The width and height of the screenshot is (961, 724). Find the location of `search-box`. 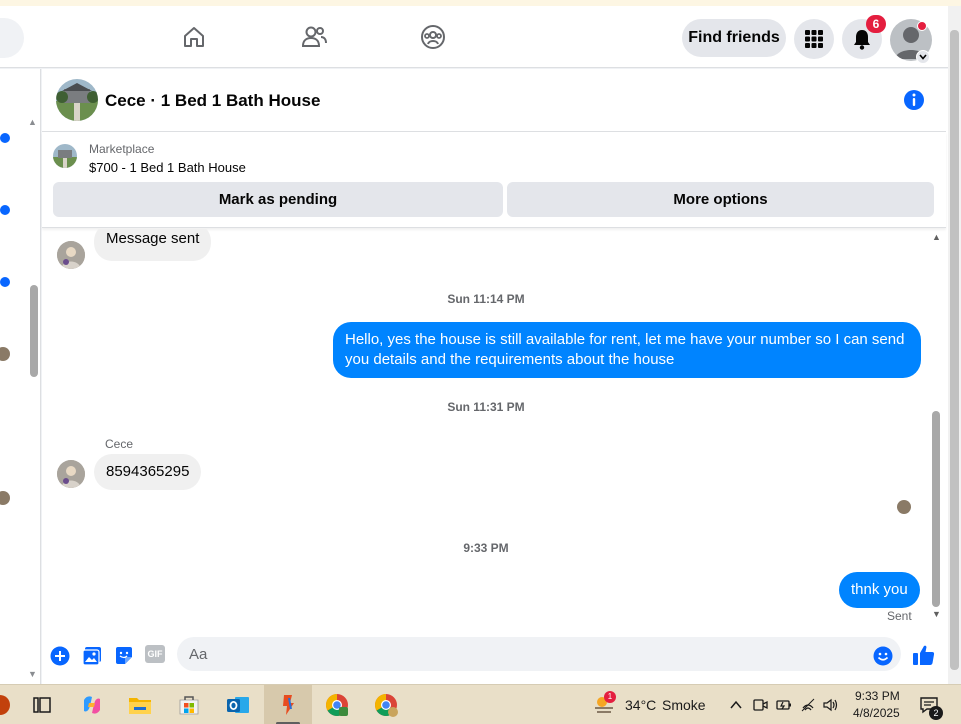

search-box is located at coordinates (12, 38).